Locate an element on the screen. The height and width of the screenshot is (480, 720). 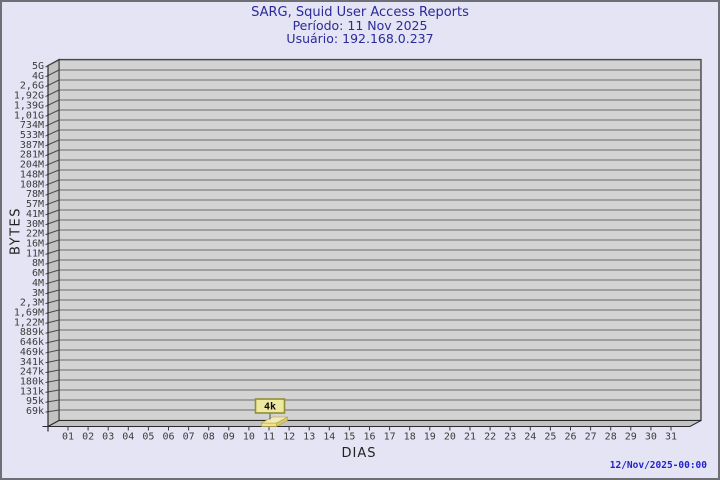
x-tick-label: 27 is located at coordinates (591, 437).